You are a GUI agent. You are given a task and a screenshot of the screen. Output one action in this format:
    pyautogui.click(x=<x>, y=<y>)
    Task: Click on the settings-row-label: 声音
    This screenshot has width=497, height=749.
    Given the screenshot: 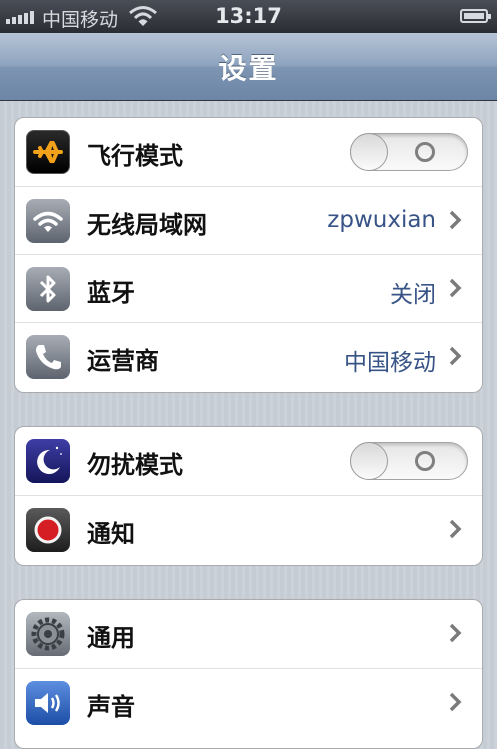 What is the action you would take?
    pyautogui.click(x=111, y=707)
    